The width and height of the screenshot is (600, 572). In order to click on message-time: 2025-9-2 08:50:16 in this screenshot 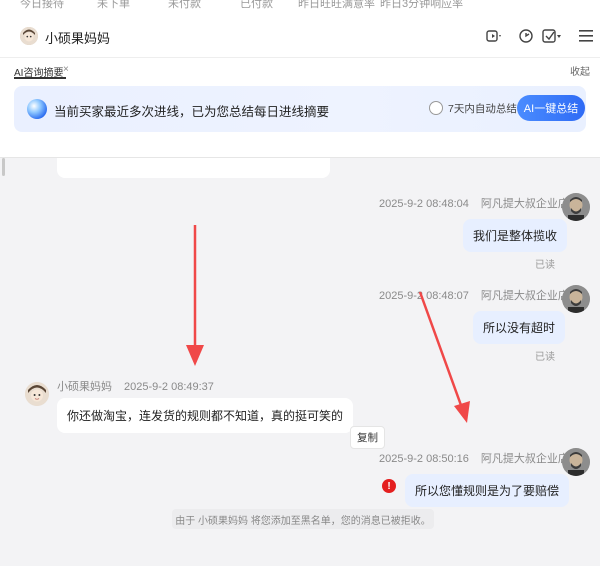, I will do `click(424, 459)`.